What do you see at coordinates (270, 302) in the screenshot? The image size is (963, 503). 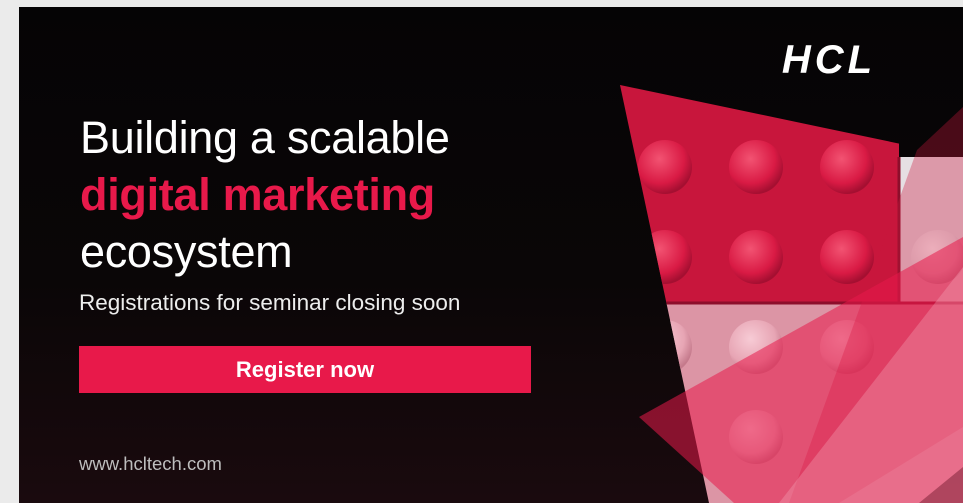 I see `subtitle: Registrations for seminar closing soon` at bounding box center [270, 302].